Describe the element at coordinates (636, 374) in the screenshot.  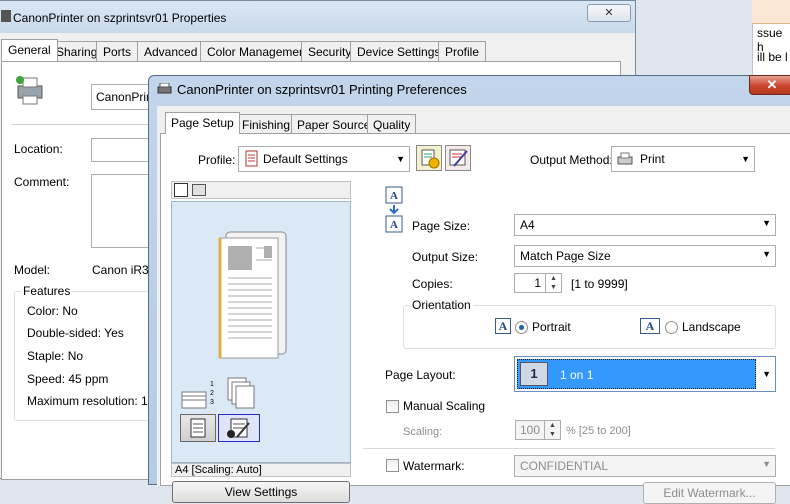
I see `page-layout-selected: 1 1 on 1` at that location.